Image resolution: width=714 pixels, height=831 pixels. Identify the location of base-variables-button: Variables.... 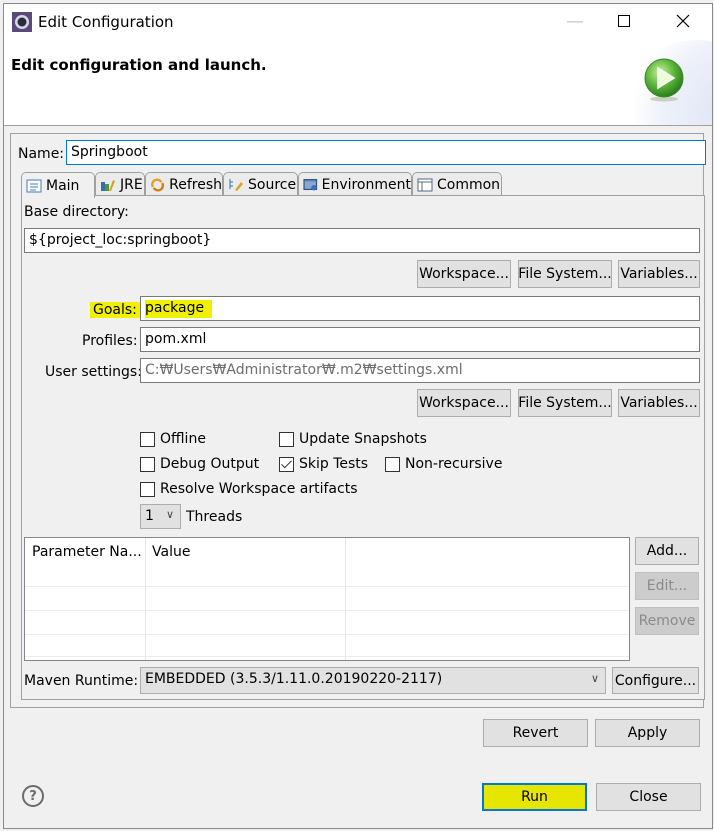
(659, 274).